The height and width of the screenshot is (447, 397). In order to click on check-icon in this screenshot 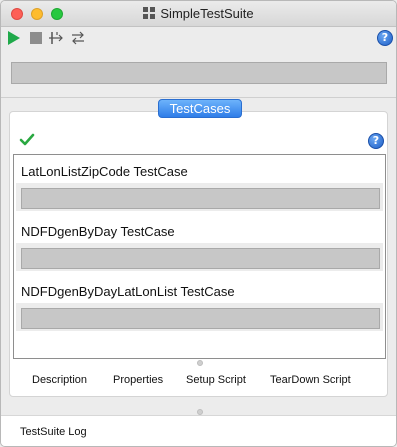, I will do `click(27, 139)`.